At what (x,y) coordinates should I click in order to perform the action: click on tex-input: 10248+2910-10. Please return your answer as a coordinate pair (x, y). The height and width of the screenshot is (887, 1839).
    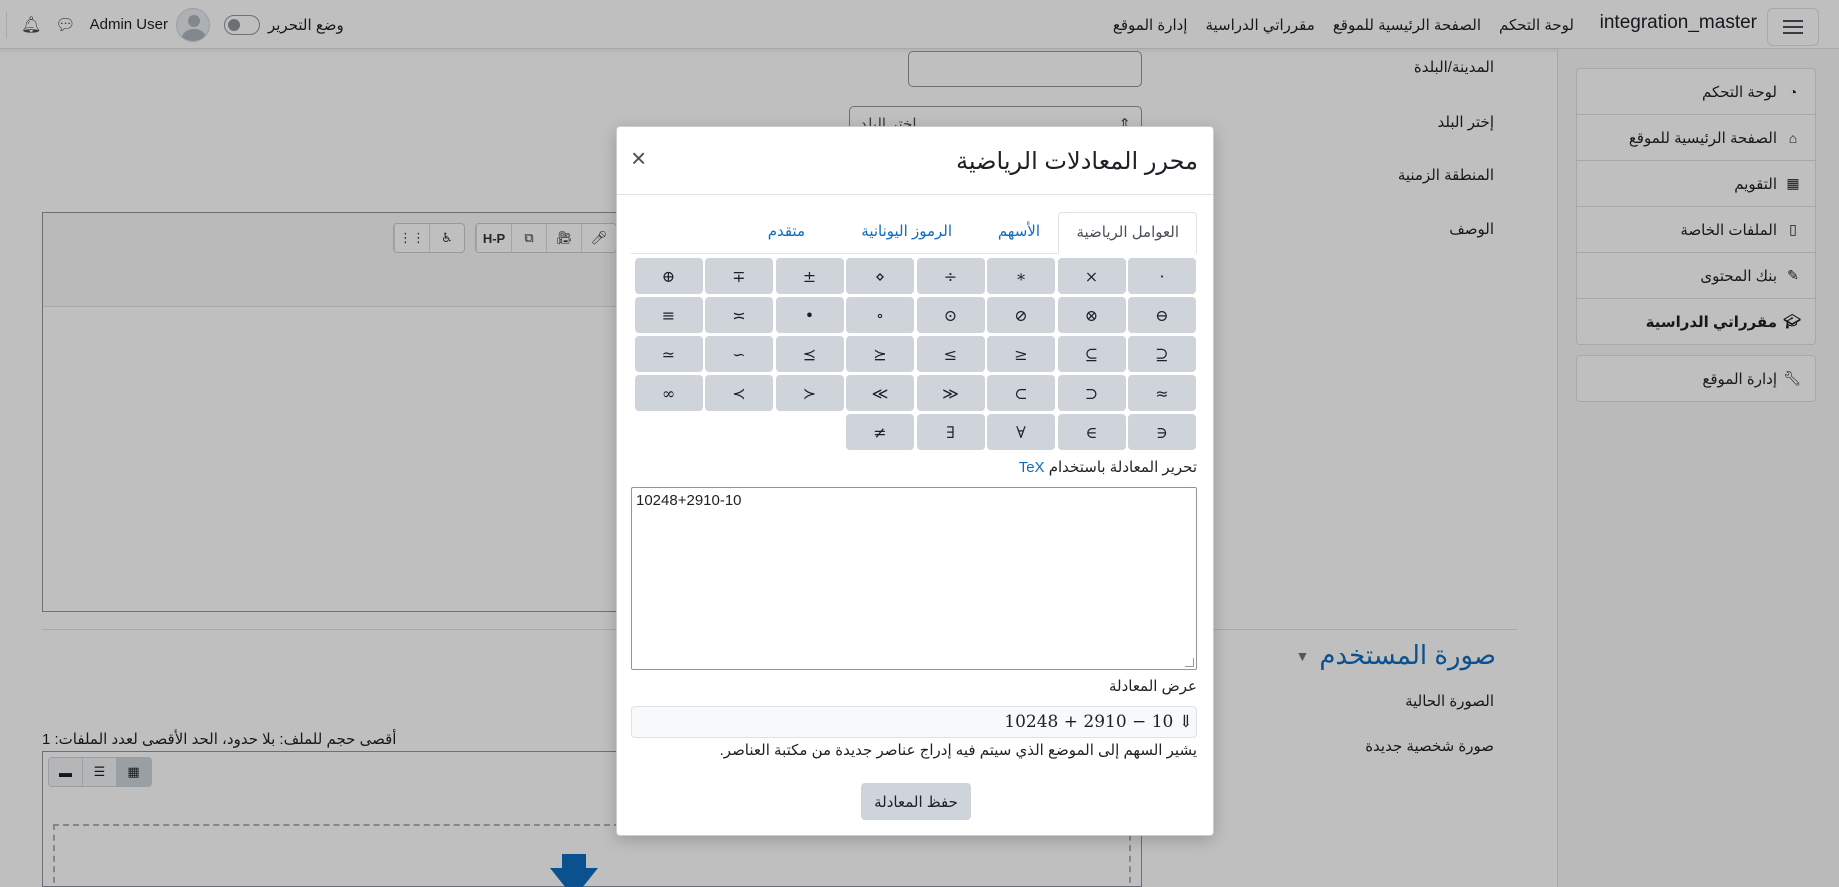
    Looking at the image, I should click on (914, 578).